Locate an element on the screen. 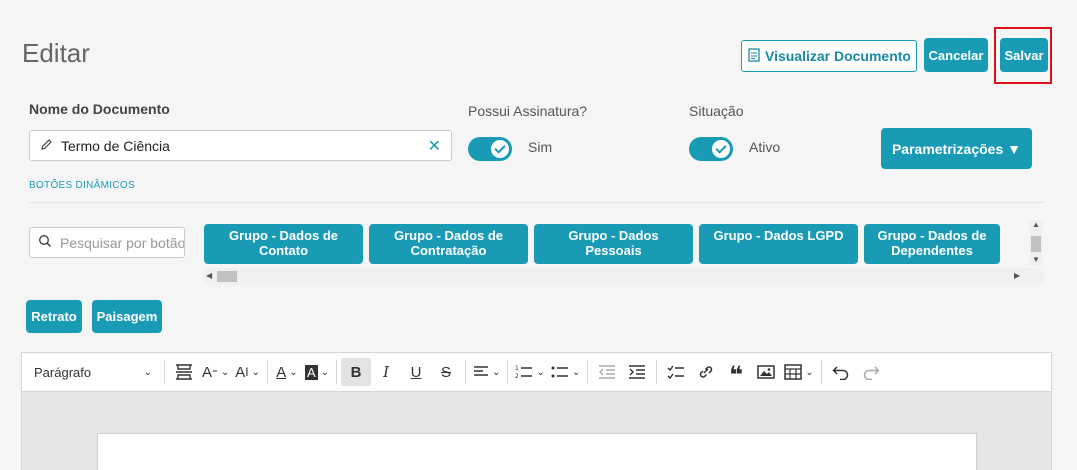 Image resolution: width=1077 pixels, height=470 pixels. indent-icon is located at coordinates (637, 372).